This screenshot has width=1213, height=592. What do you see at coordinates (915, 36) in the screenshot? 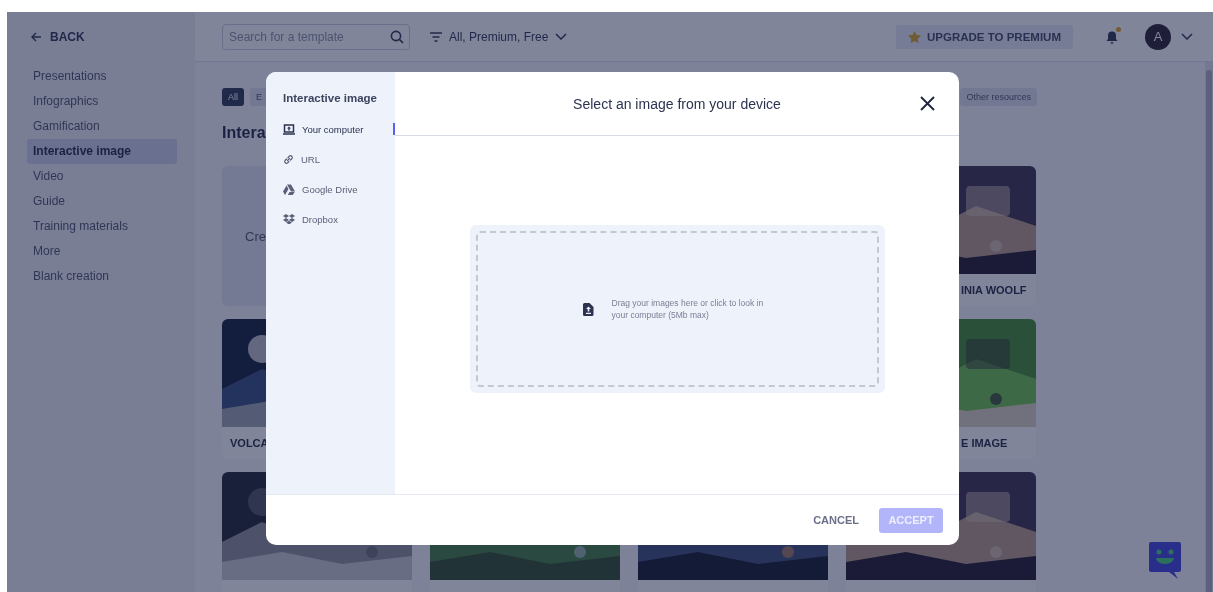
I see `star-icon` at bounding box center [915, 36].